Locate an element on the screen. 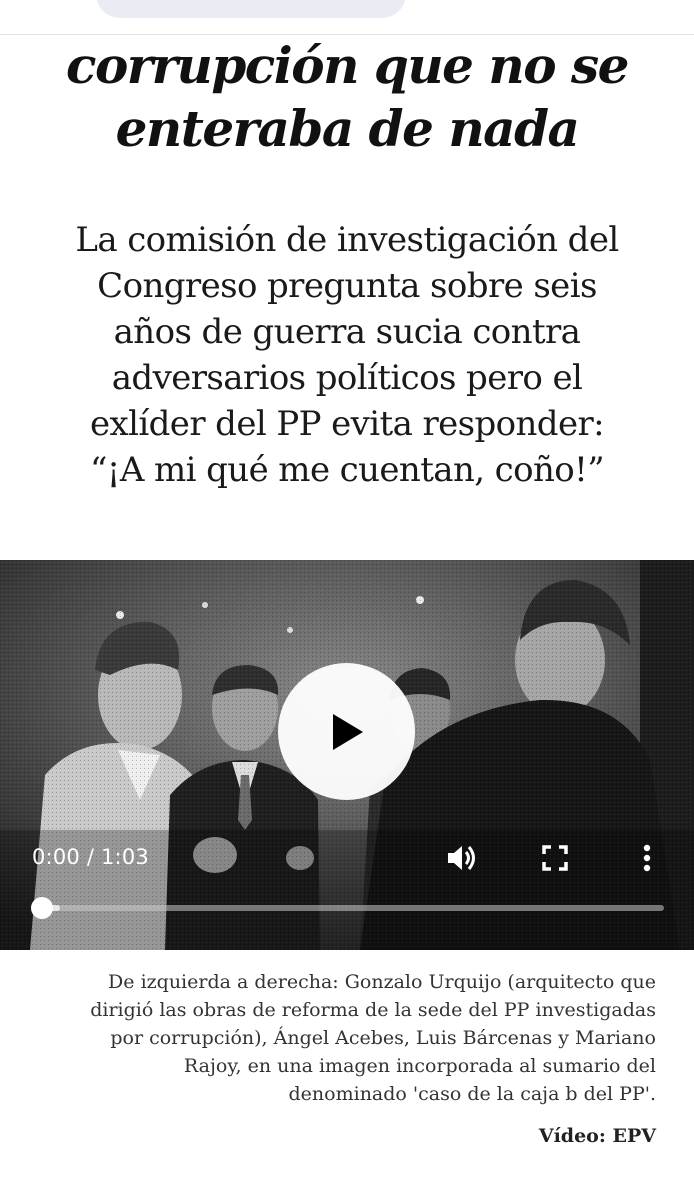 The width and height of the screenshot is (694, 1200). volume-button is located at coordinates (462, 858).